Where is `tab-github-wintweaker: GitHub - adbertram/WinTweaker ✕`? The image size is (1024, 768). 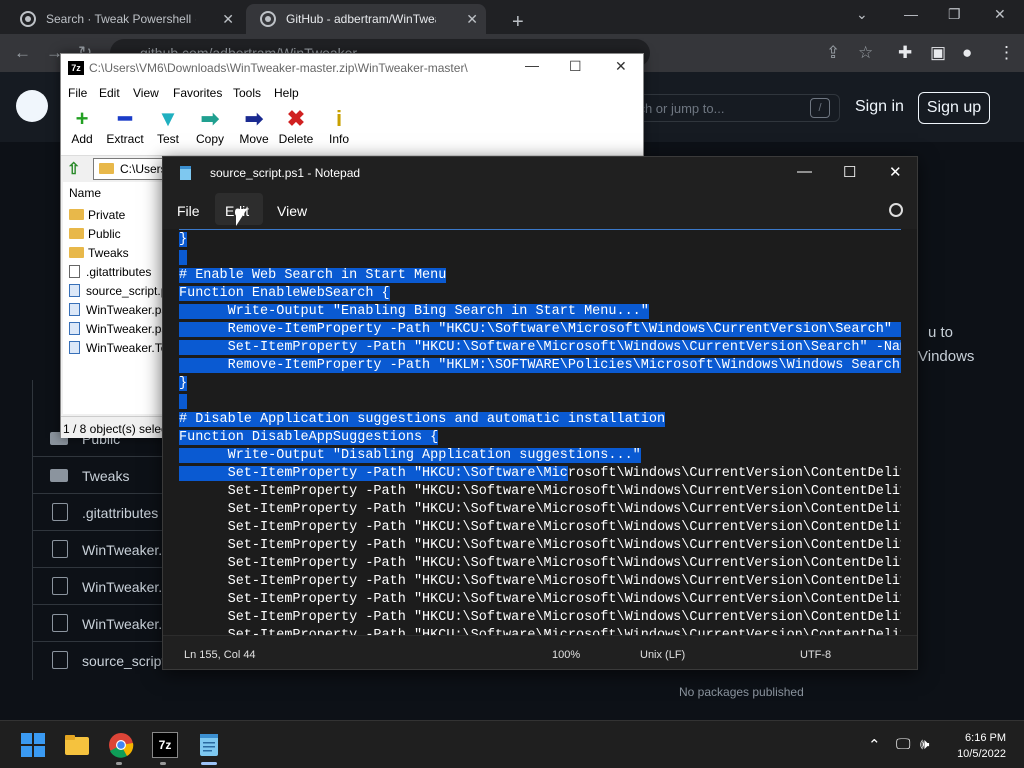 tab-github-wintweaker: GitHub - adbertram/WinTweaker ✕ is located at coordinates (366, 19).